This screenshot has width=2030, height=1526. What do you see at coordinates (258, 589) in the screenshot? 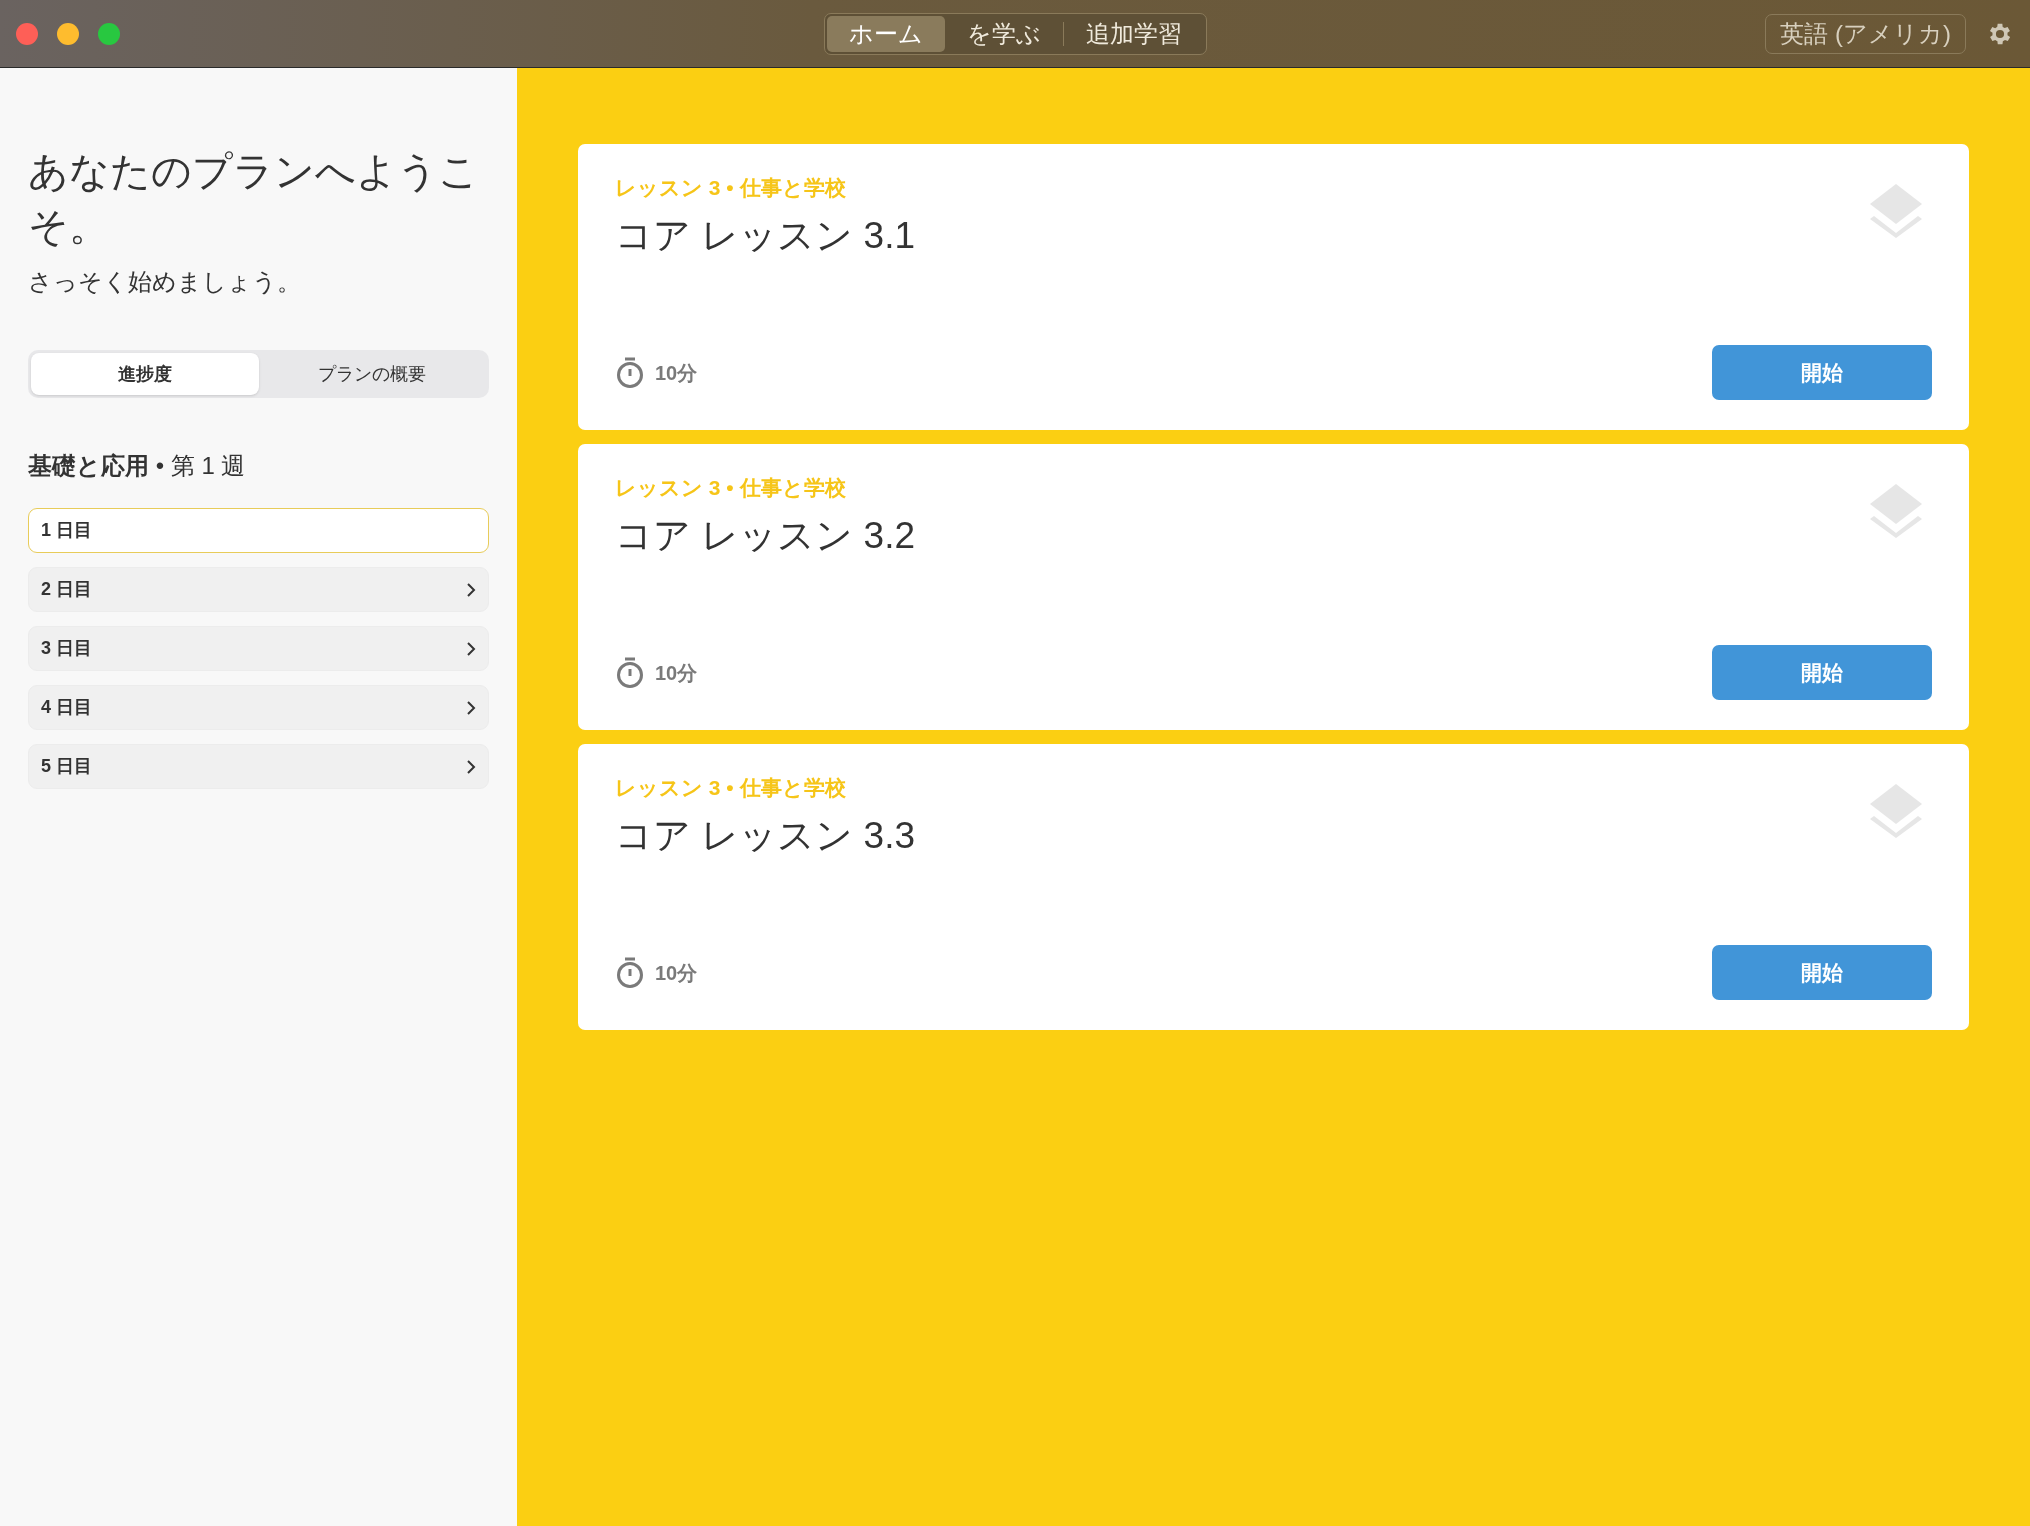
I see `day-item: 2 日目` at bounding box center [258, 589].